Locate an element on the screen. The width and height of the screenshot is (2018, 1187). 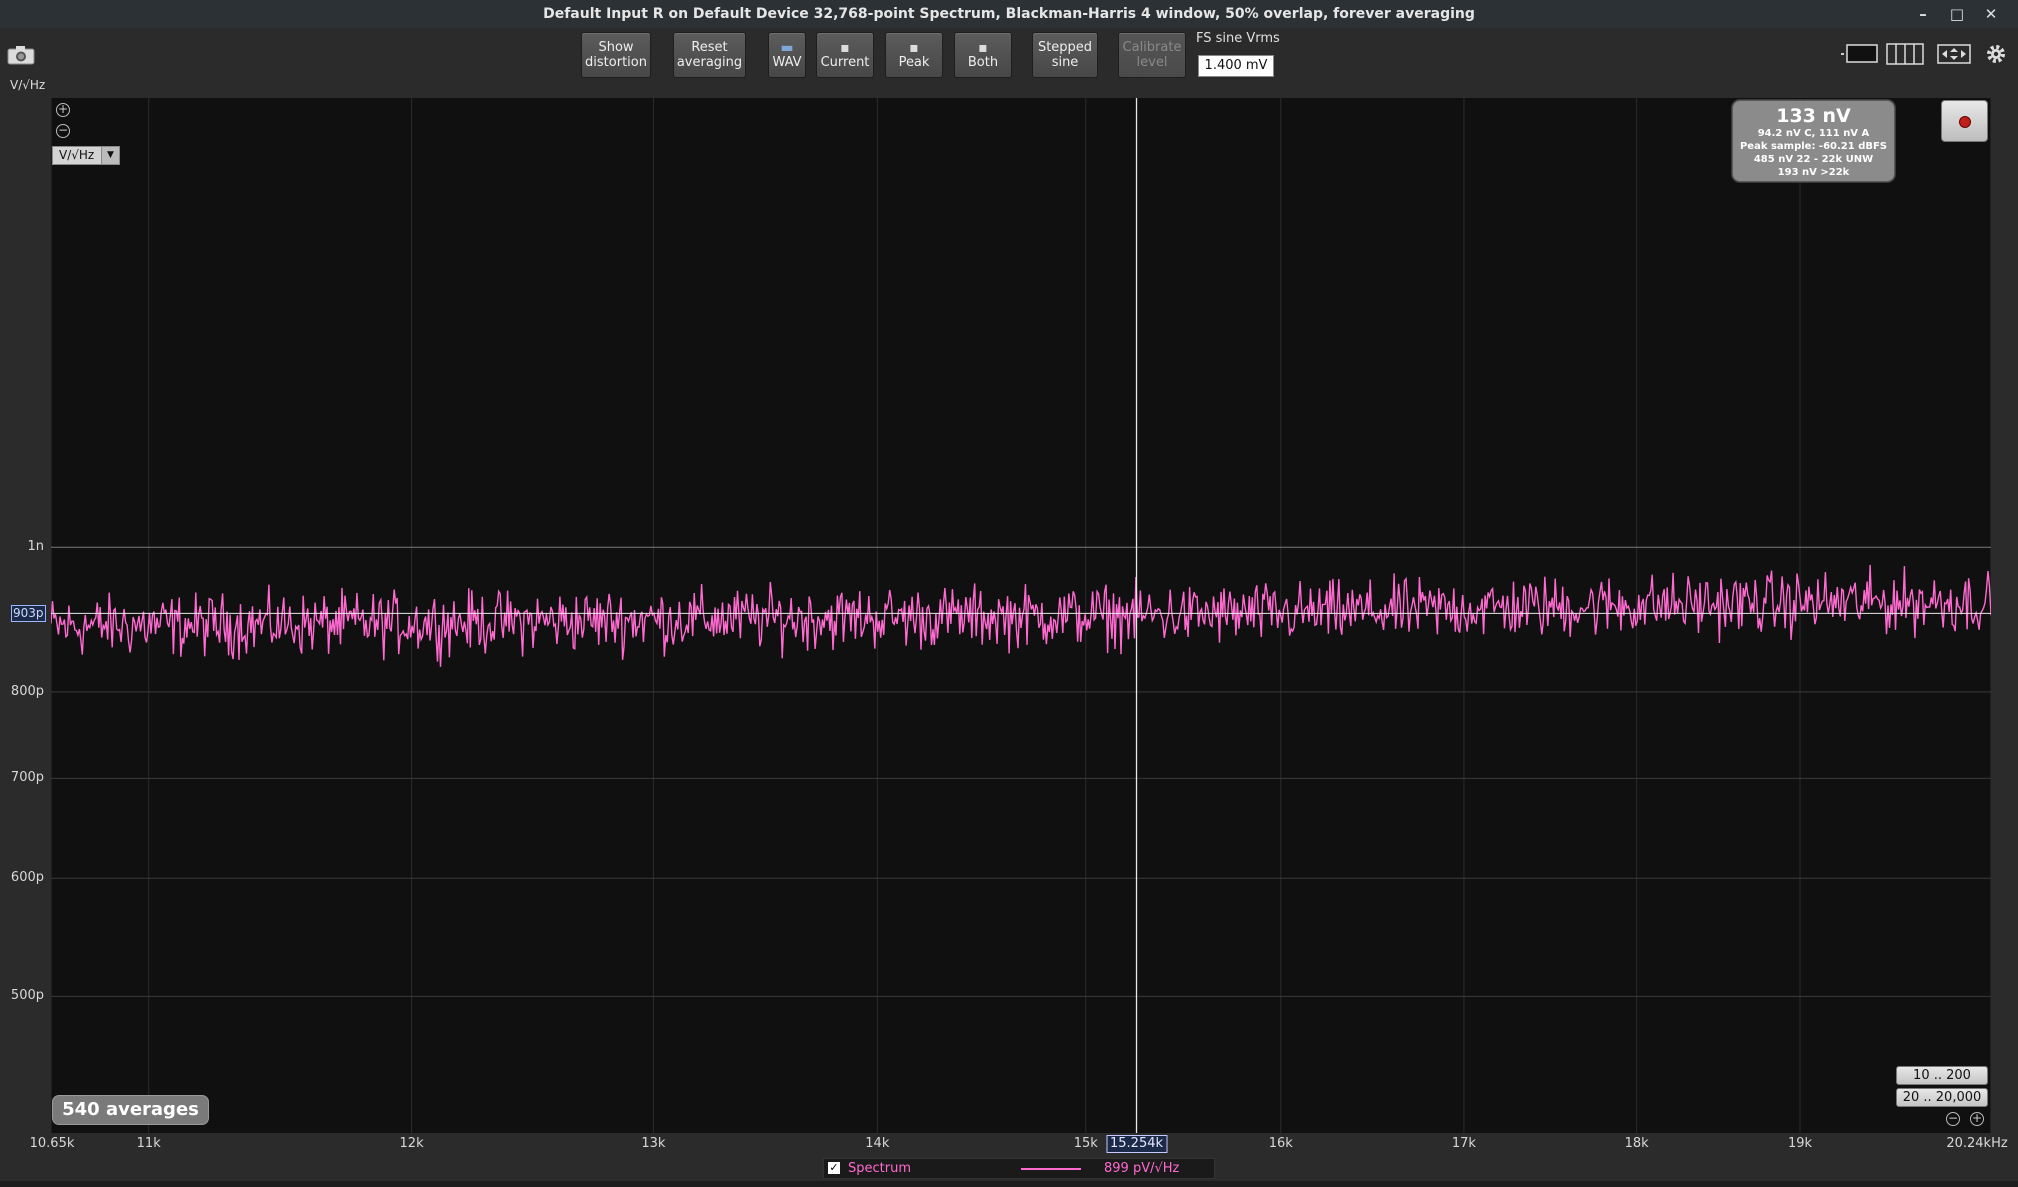
save-current-button: ▪ Current is located at coordinates (845, 55).